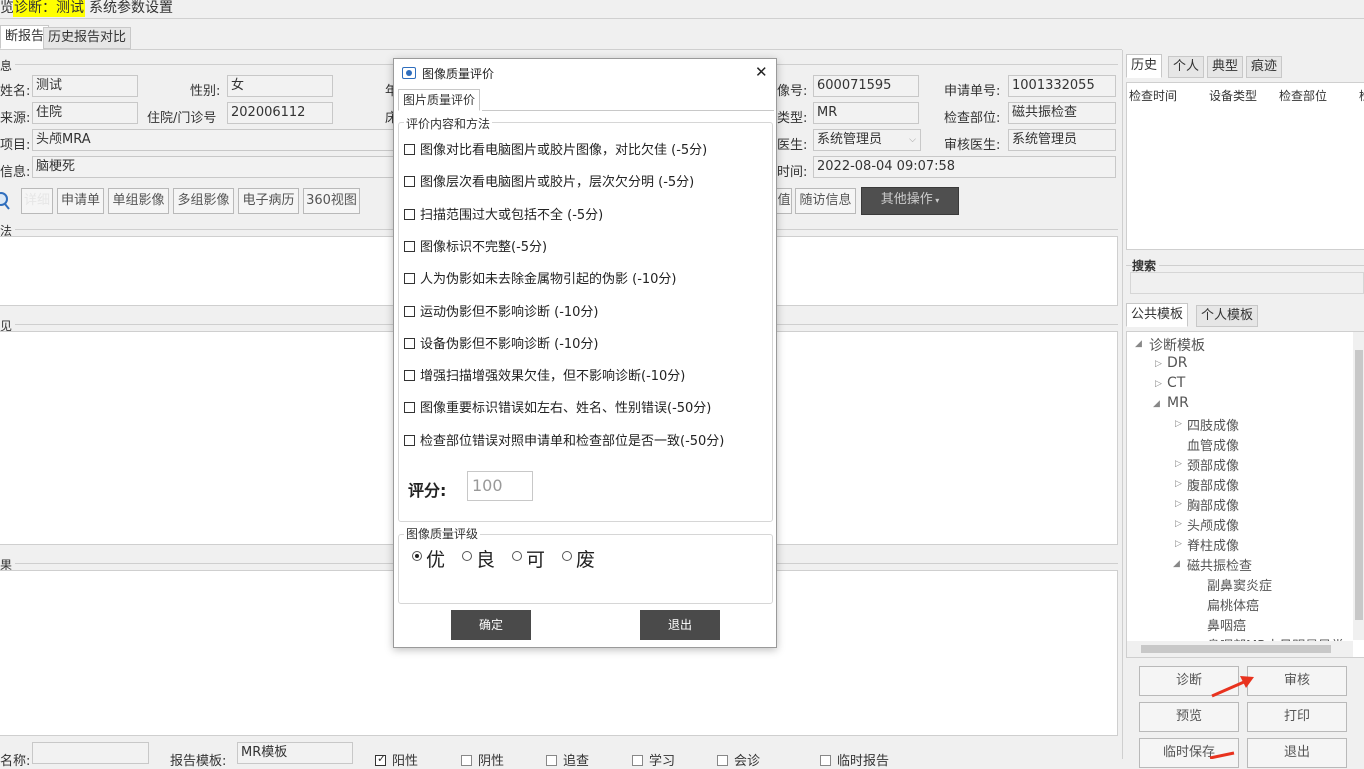  Describe the element at coordinates (1297, 753) in the screenshot. I see `exit-main-button: 退出` at that location.